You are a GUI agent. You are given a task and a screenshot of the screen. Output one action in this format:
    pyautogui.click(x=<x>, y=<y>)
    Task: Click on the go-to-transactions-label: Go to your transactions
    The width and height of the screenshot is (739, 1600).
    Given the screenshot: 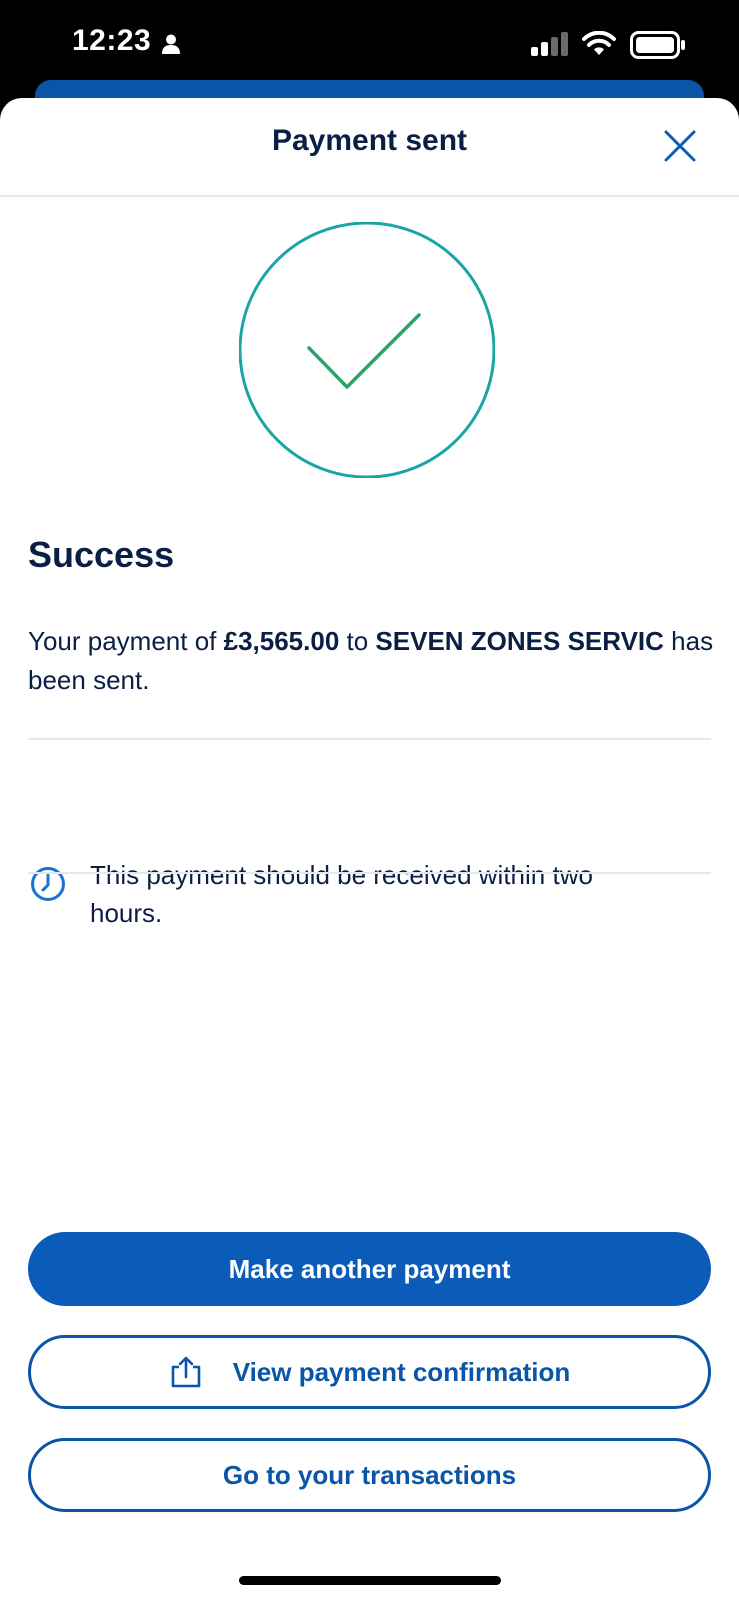 What is the action you would take?
    pyautogui.click(x=369, y=1474)
    